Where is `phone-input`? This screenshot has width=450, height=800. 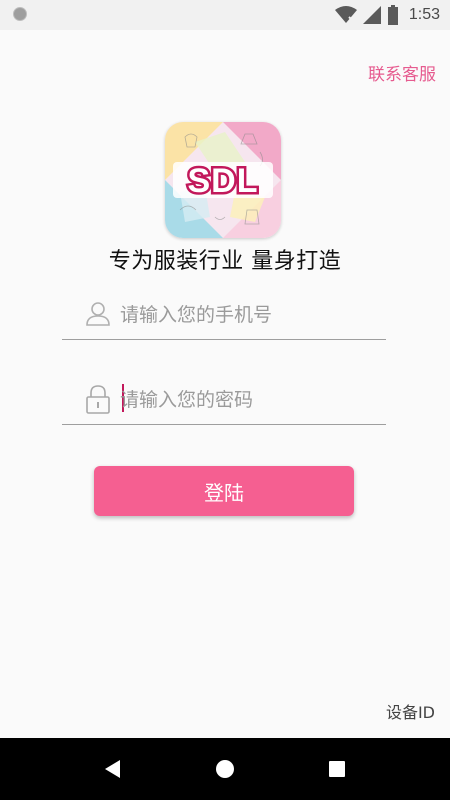
phone-input is located at coordinates (250, 315).